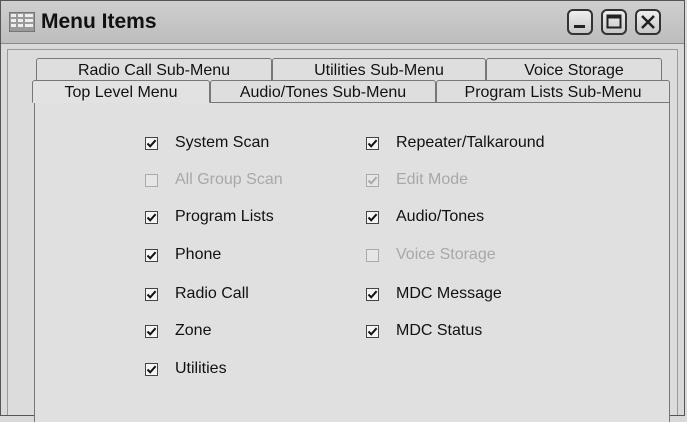 Image resolution: width=687 pixels, height=422 pixels. I want to click on tab-label: Audio/Tones Sub-Menu, so click(323, 92).